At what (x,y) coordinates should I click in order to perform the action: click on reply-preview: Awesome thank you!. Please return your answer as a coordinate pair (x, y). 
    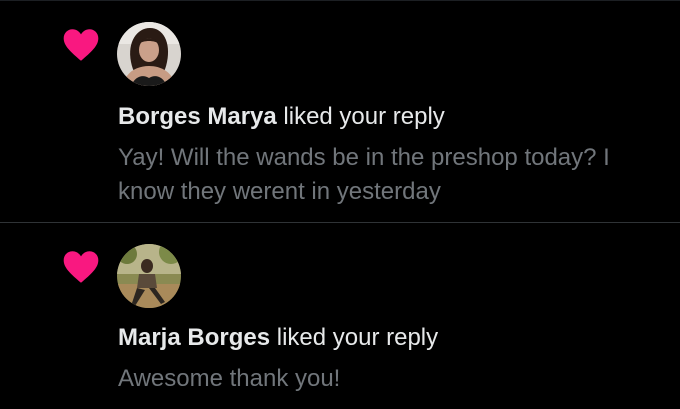
    Looking at the image, I should click on (388, 379).